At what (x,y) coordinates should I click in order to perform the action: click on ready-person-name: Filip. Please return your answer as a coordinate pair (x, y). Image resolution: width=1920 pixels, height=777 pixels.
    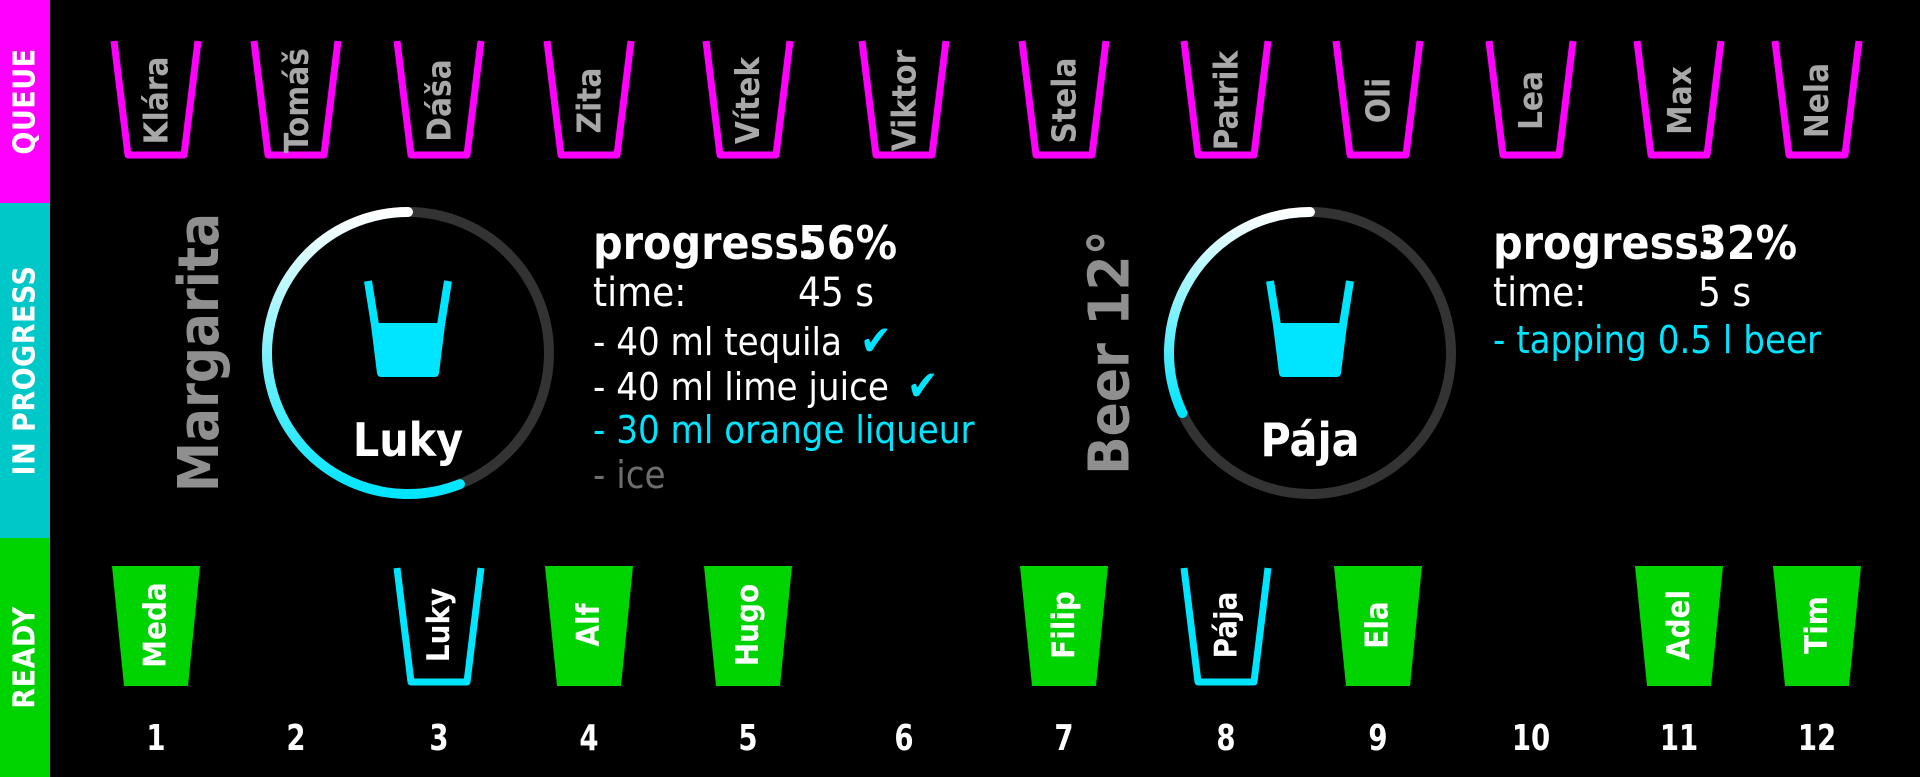
    Looking at the image, I should click on (1064, 625).